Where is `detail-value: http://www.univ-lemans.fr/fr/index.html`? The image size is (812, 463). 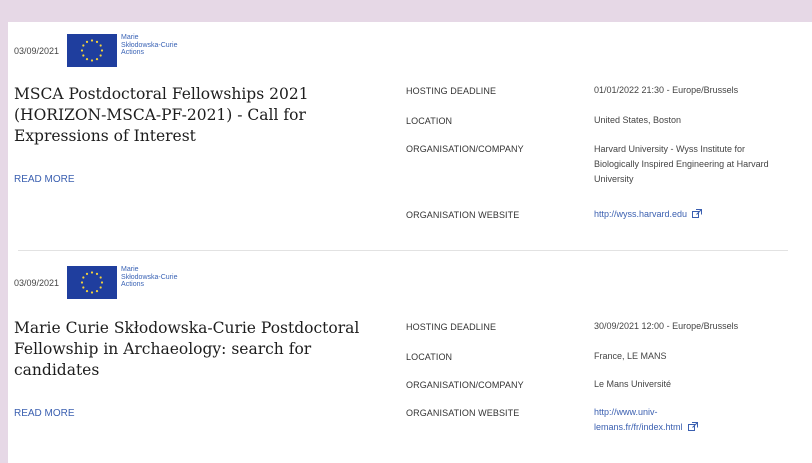 detail-value: http://www.univ-lemans.fr/fr/index.html is located at coordinates (664, 420).